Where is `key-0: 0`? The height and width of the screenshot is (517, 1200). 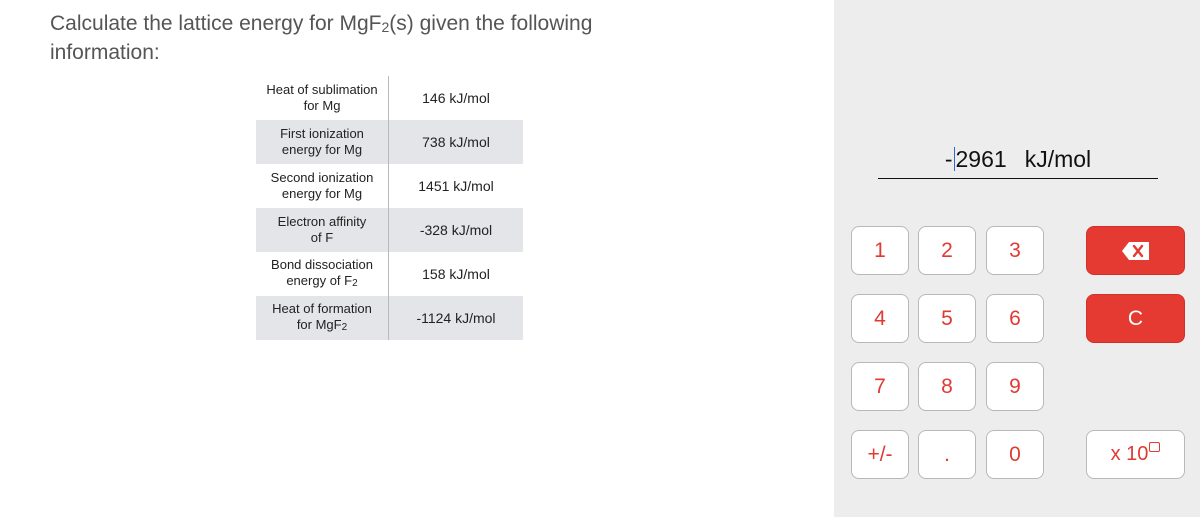 key-0: 0 is located at coordinates (1015, 454).